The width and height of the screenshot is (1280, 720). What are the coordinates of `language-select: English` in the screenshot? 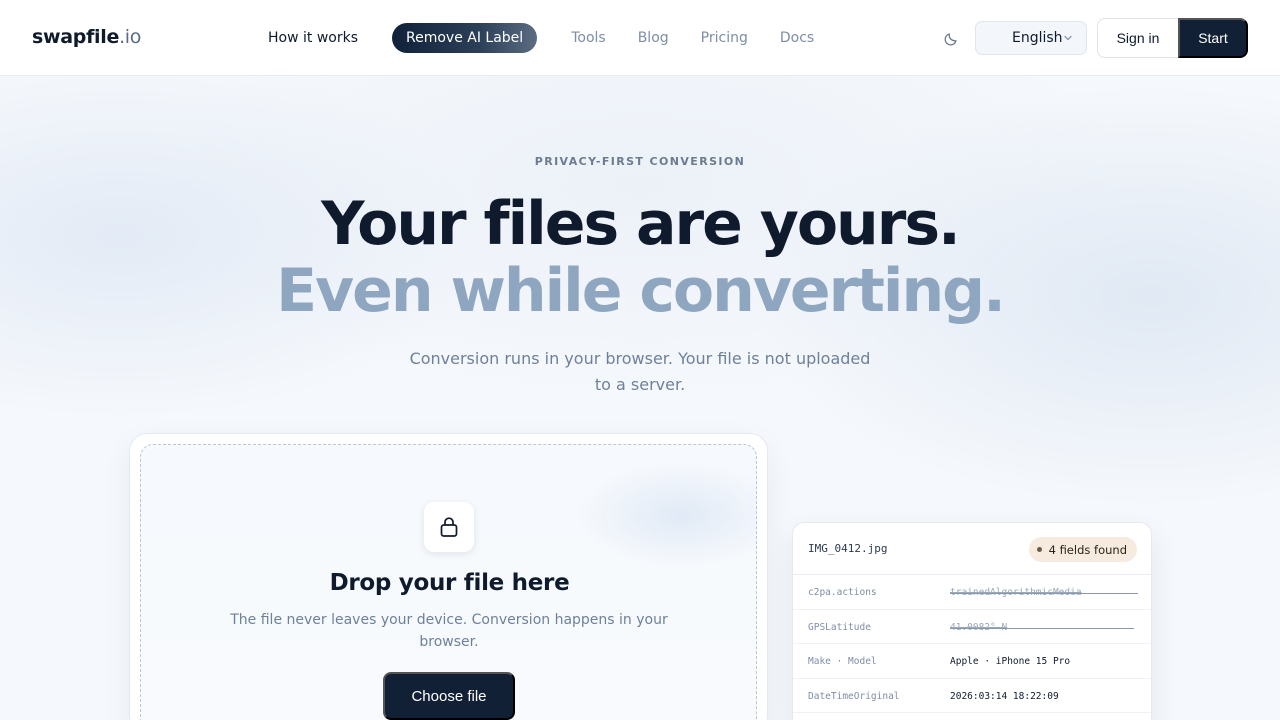 It's located at (1031, 38).